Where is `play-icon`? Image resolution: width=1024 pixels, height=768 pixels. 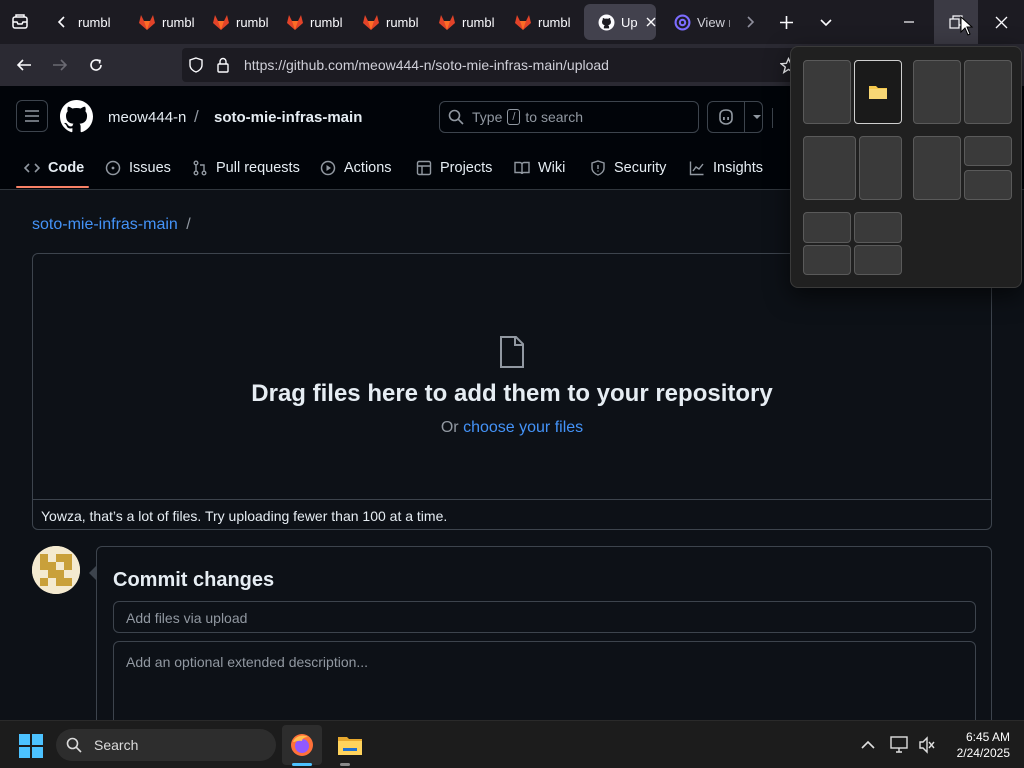
play-icon is located at coordinates (328, 168).